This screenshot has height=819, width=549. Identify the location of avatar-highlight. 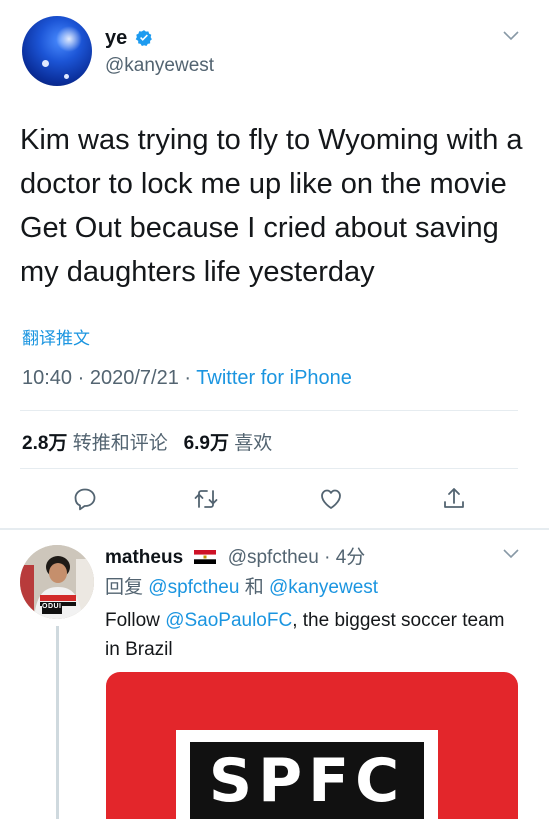
(69, 39).